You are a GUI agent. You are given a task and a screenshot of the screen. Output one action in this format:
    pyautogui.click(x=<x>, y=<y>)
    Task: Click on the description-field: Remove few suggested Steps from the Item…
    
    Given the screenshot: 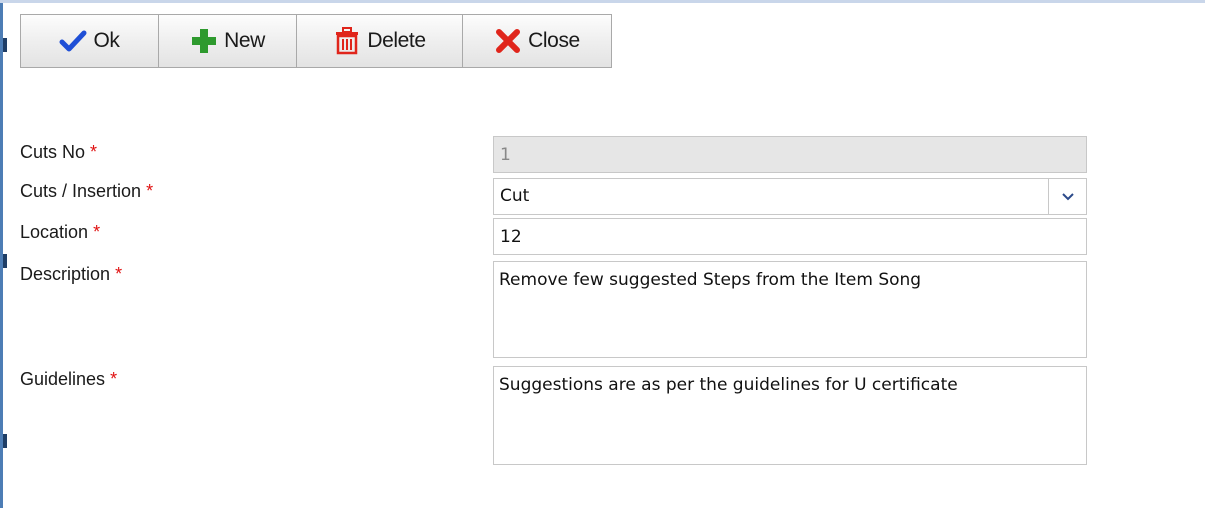 What is the action you would take?
    pyautogui.click(x=790, y=309)
    